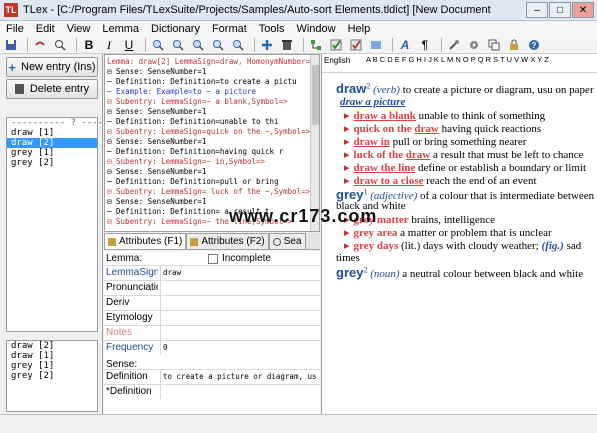 The width and height of the screenshot is (597, 433). Describe the element at coordinates (583, 10) in the screenshot. I see `close-button: ✕` at that location.